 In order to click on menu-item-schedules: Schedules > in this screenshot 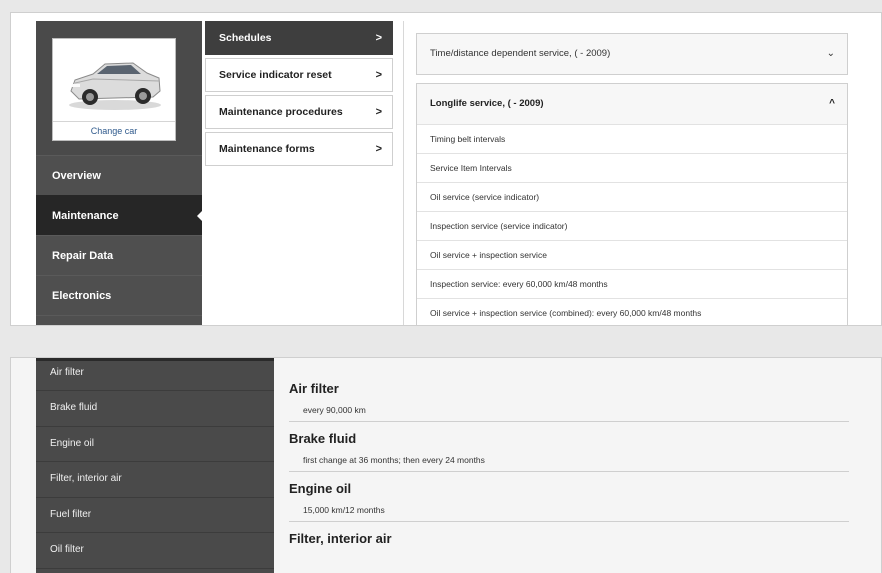, I will do `click(299, 38)`.